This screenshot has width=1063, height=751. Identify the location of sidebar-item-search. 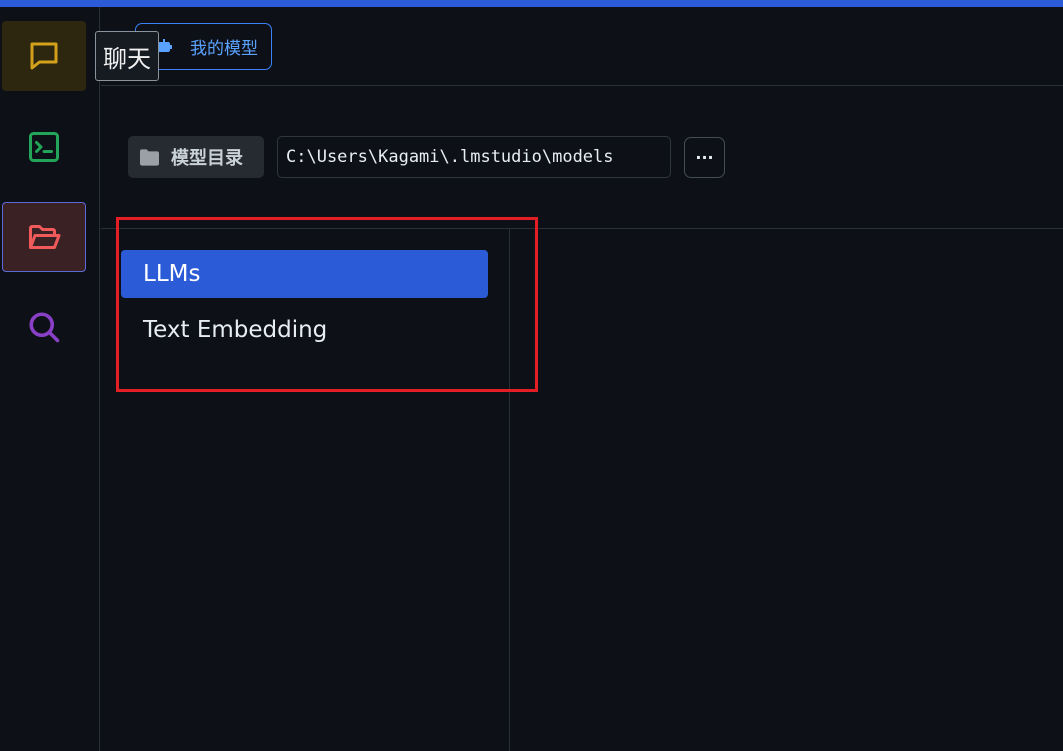
(44, 327).